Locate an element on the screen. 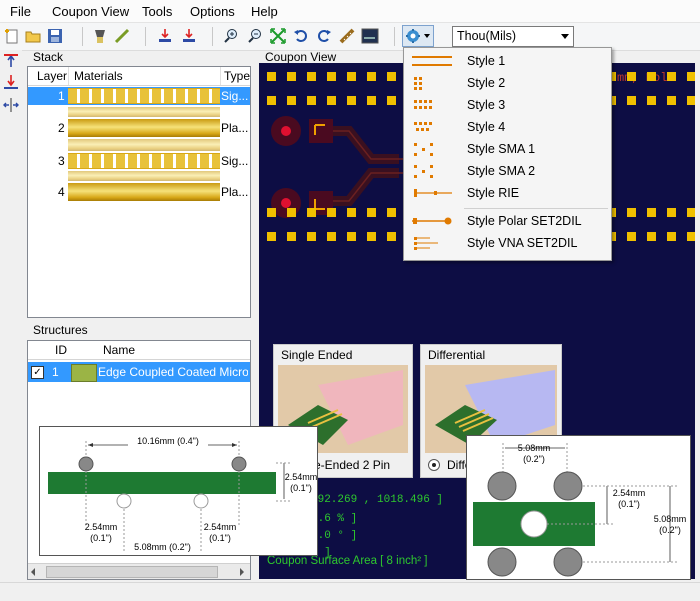  top-dimension-mm: 5.08mm is located at coordinates (534, 448).